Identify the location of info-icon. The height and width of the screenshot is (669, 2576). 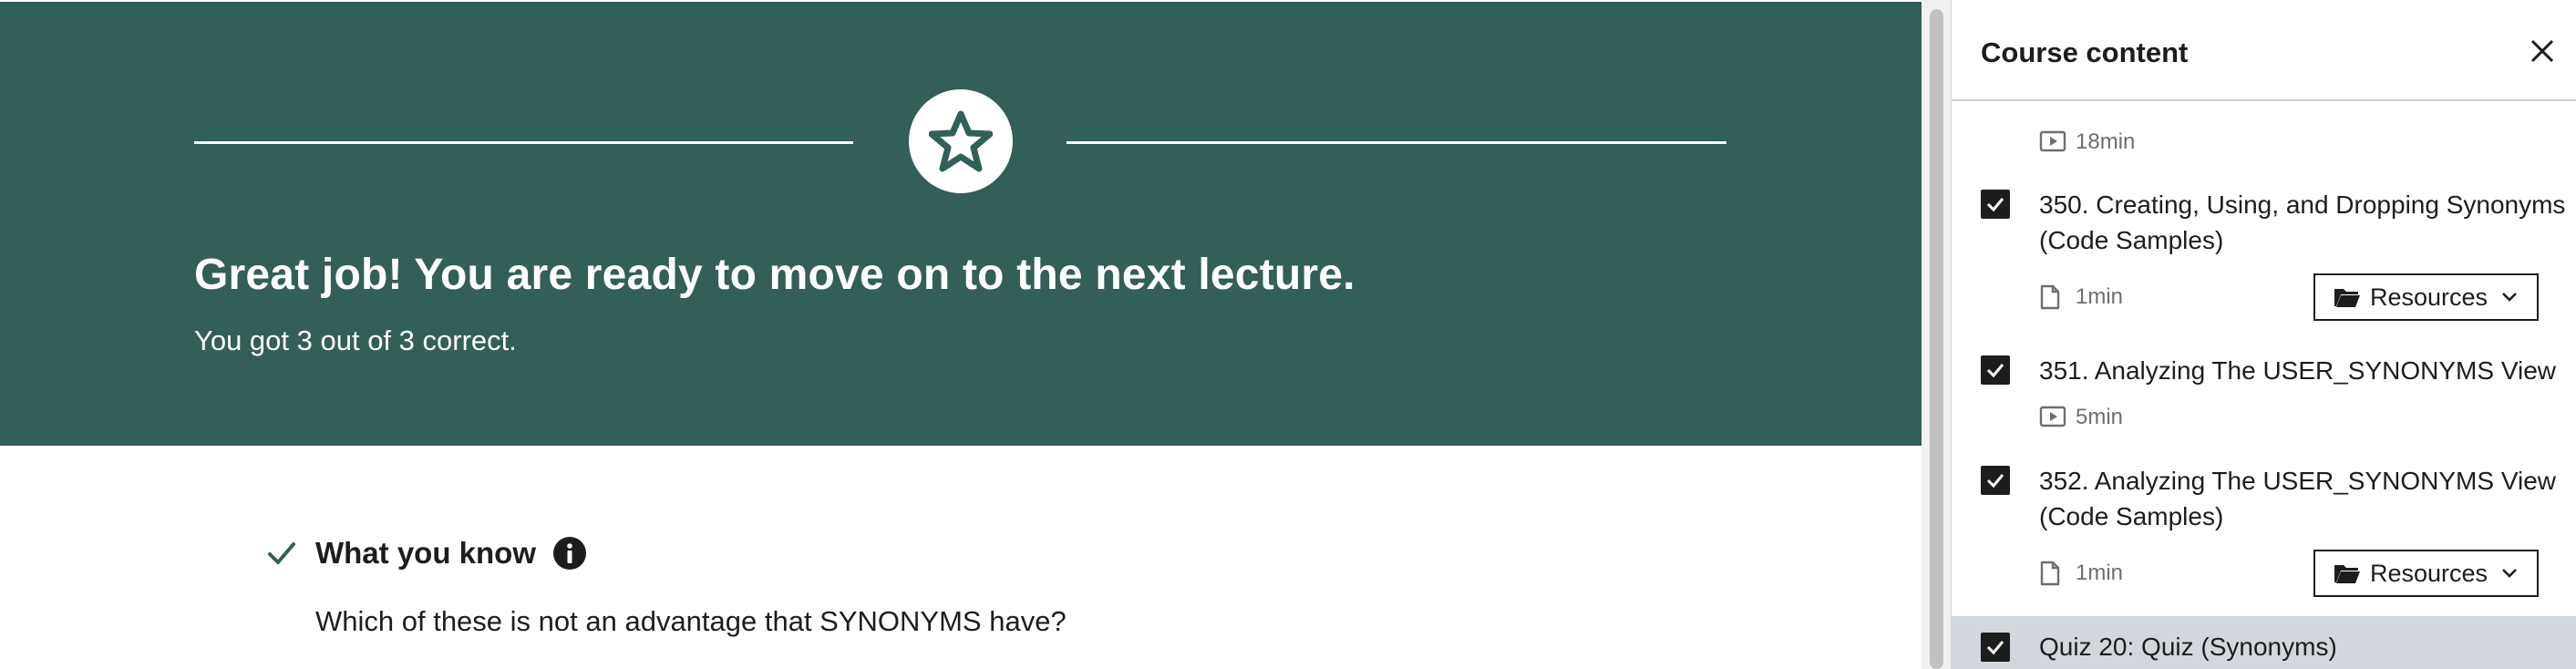
(569, 553).